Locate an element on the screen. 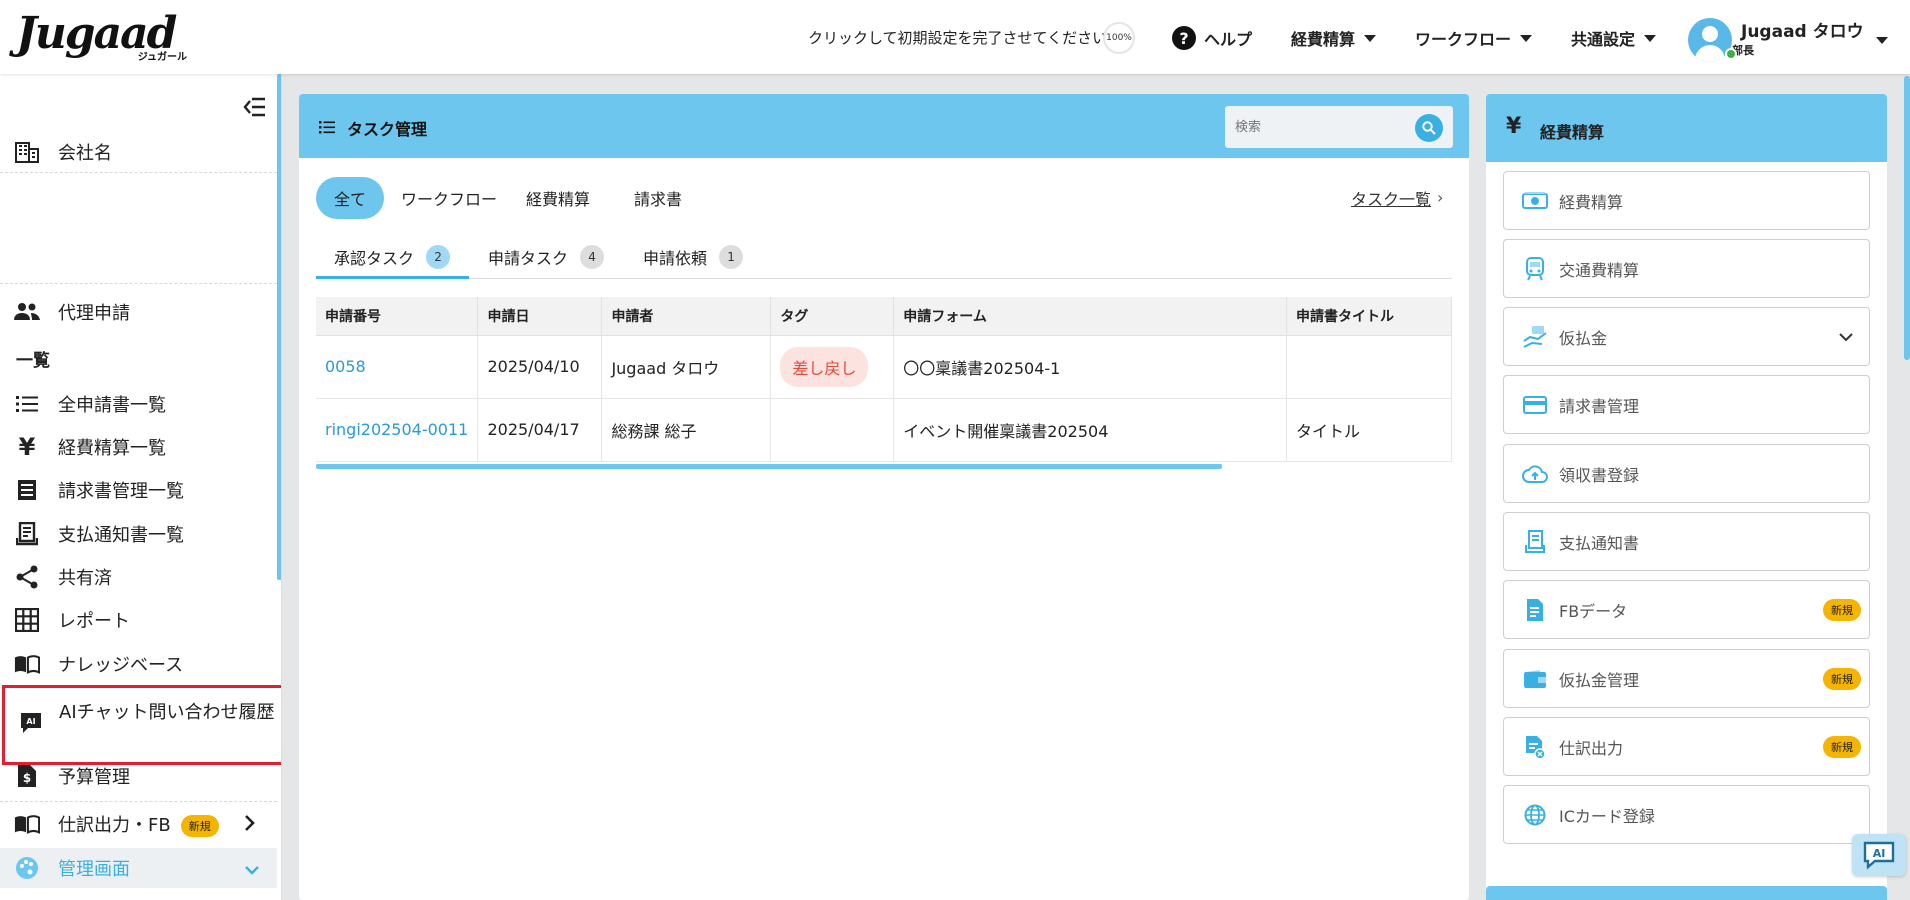 The width and height of the screenshot is (1910, 900). chevron-right-icon is located at coordinates (250, 825).